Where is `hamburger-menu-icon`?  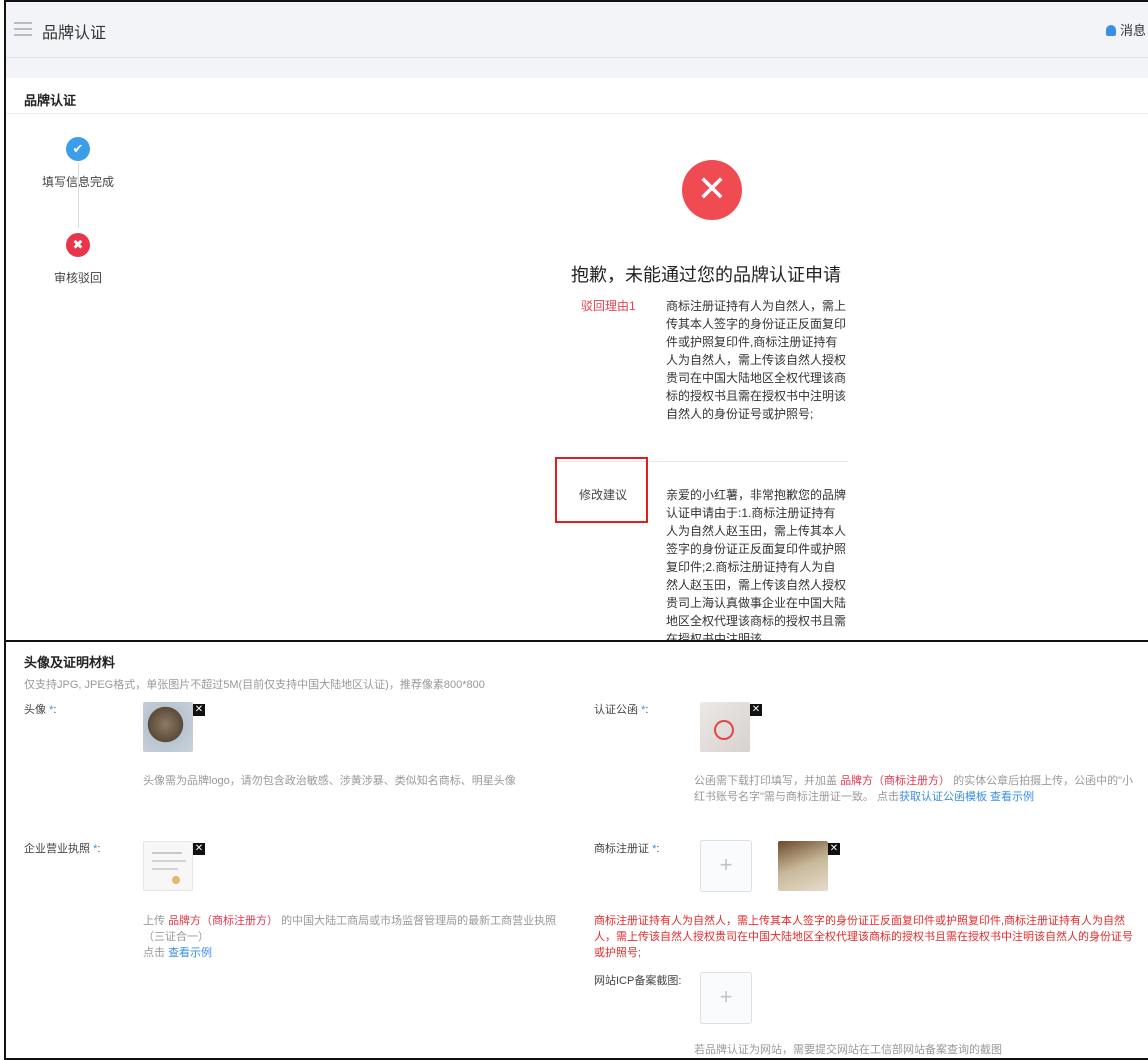 hamburger-menu-icon is located at coordinates (23, 29).